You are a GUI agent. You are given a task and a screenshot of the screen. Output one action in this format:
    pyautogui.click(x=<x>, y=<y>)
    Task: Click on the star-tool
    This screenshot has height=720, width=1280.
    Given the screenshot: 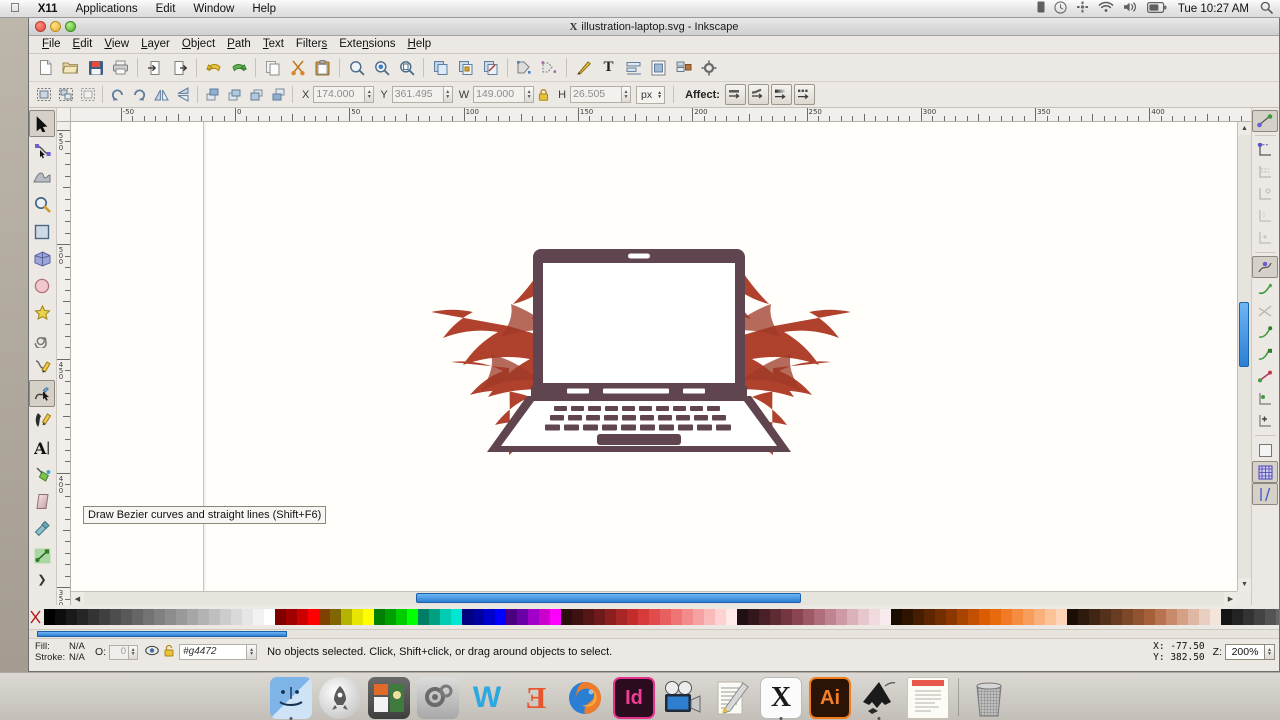 What is the action you would take?
    pyautogui.click(x=42, y=312)
    